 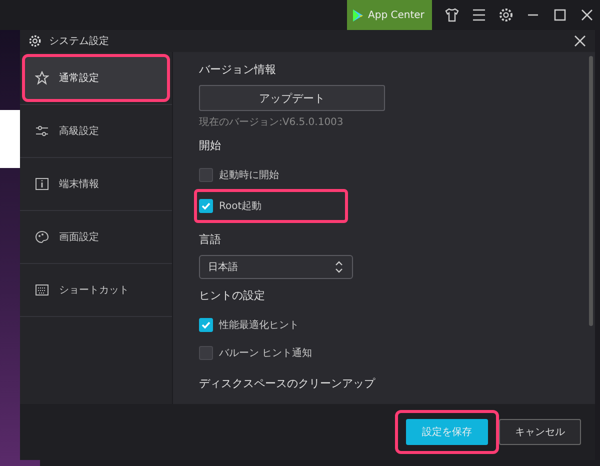 What do you see at coordinates (591, 191) in the screenshot?
I see `scrollbar` at bounding box center [591, 191].